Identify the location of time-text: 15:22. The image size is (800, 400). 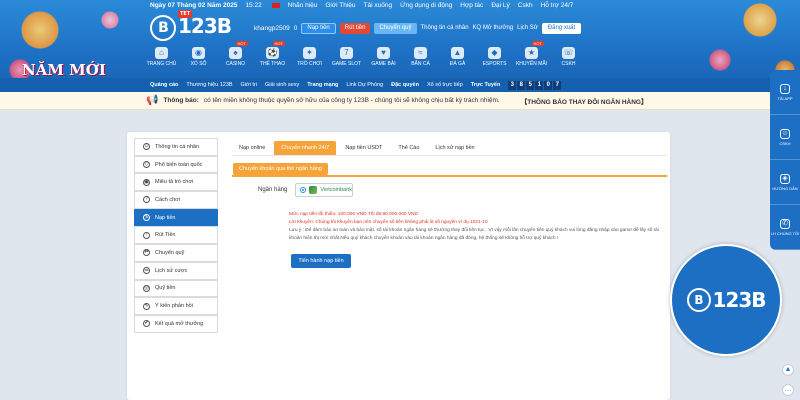
(253, 5).